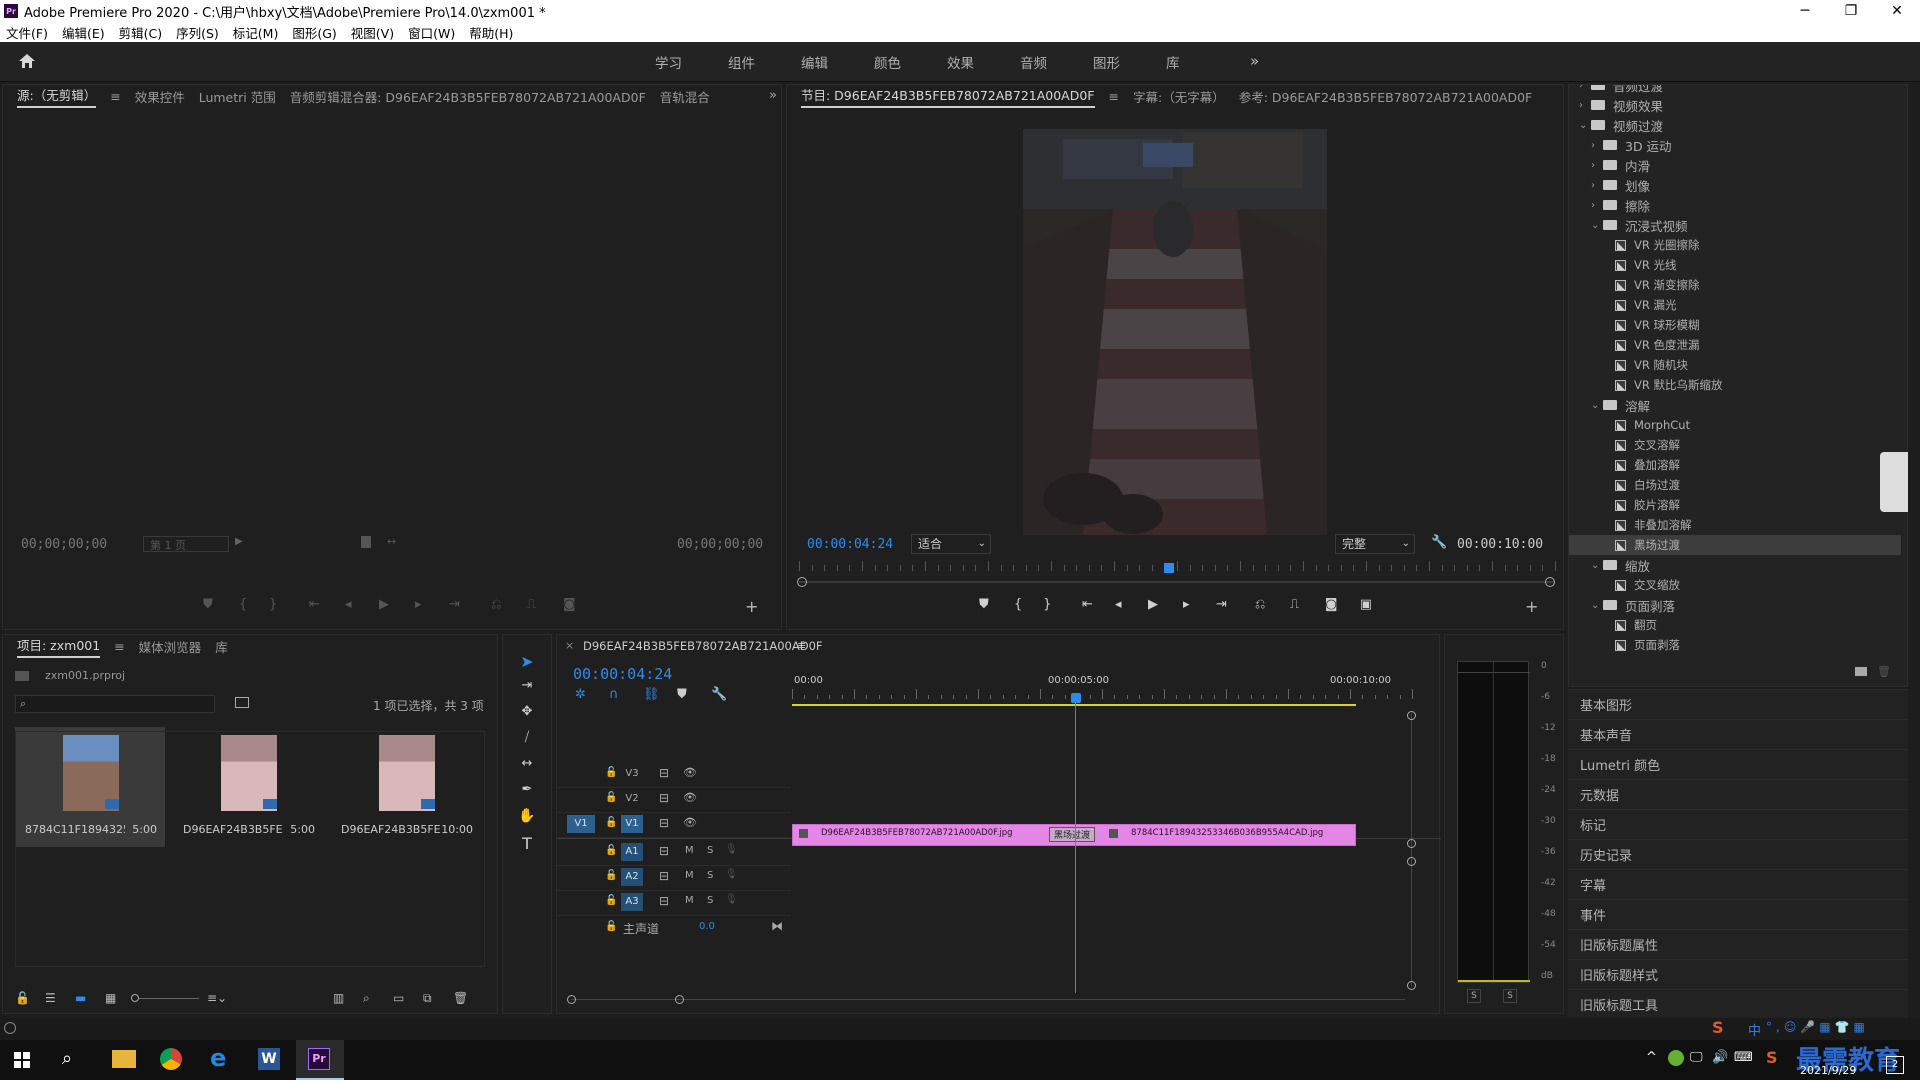  Describe the element at coordinates (948, 96) in the screenshot. I see `panel-tab: 节目: D96EAF24B3B5FEB78072AB721A00AD0F` at that location.